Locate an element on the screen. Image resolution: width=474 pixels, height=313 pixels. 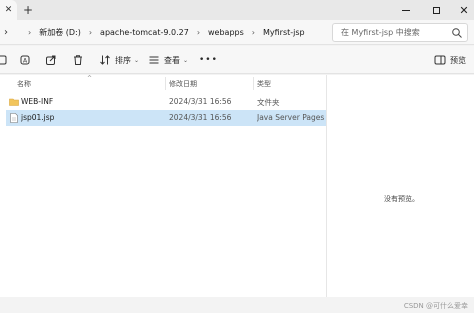
folder-icon is located at coordinates (14, 102).